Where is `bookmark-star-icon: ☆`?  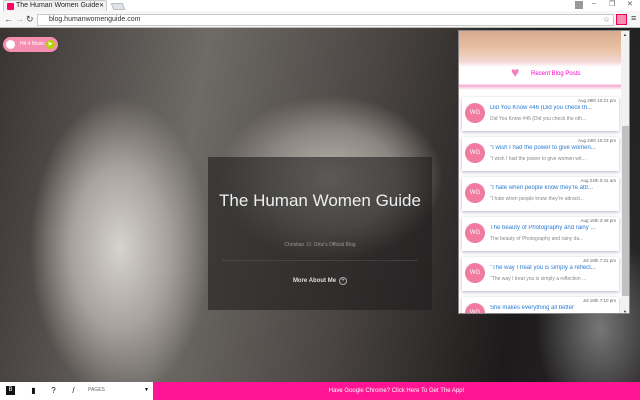
bookmark-star-icon: ☆ is located at coordinates (606, 20).